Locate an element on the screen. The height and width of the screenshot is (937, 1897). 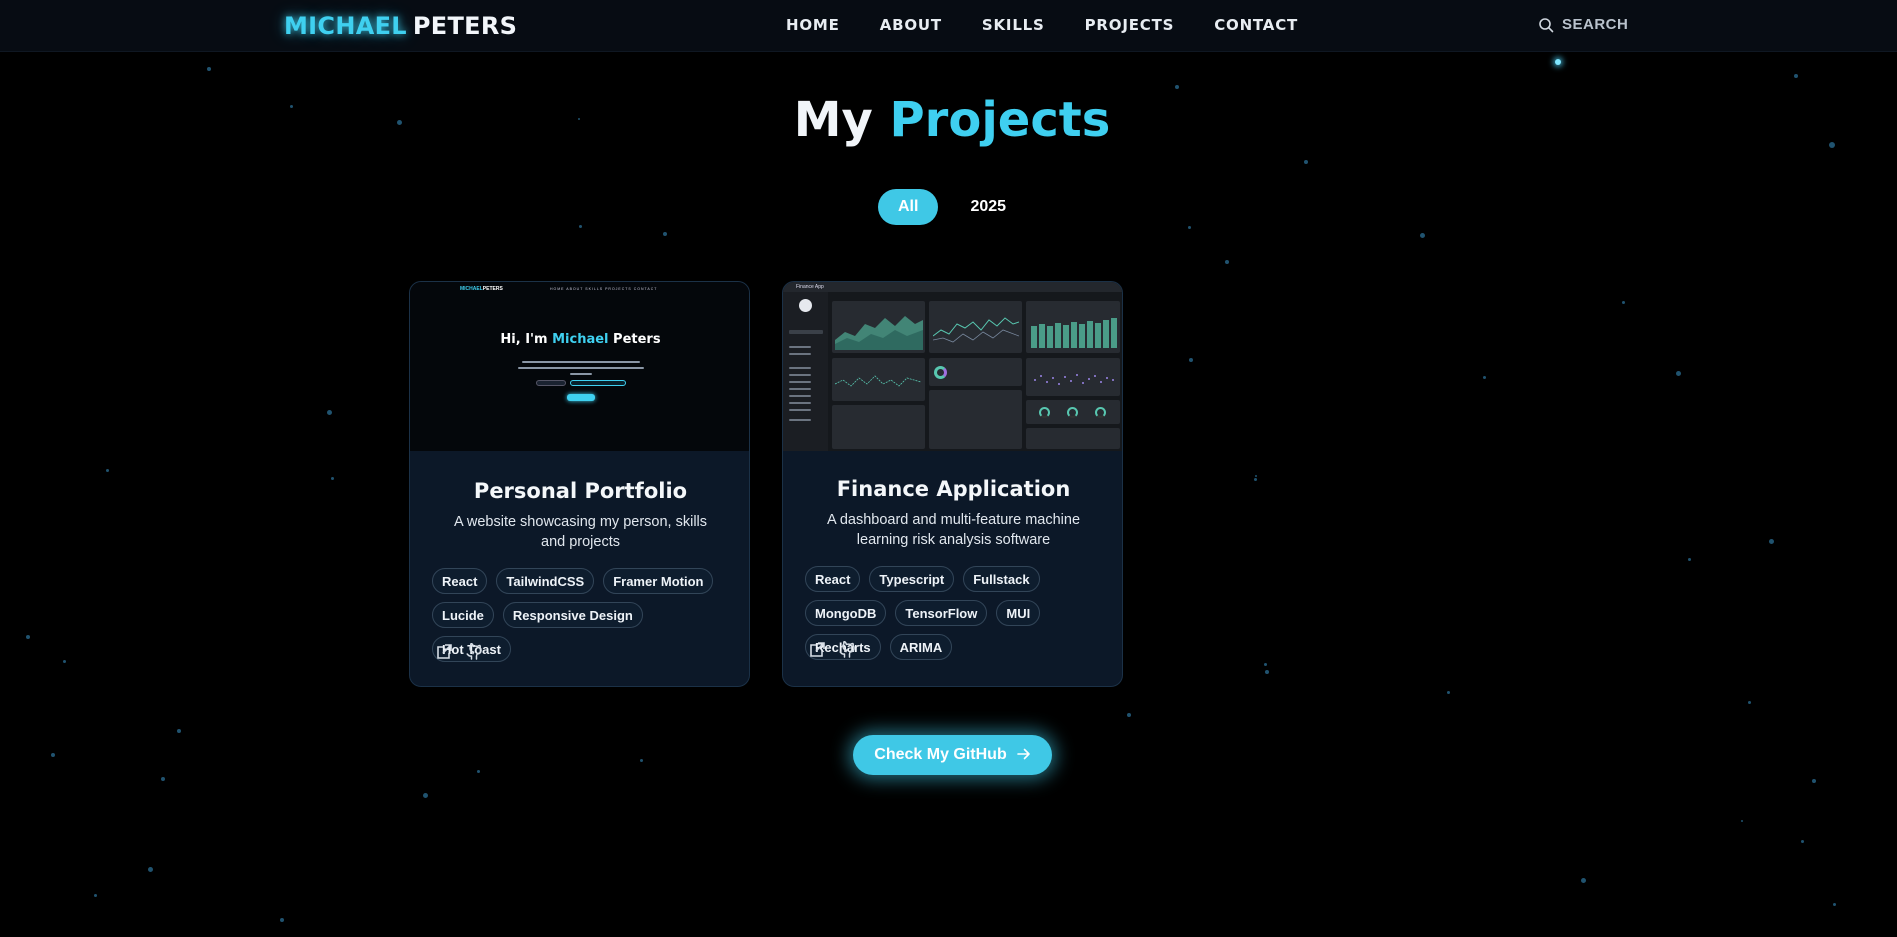
search-button: SEARCH is located at coordinates (1583, 24).